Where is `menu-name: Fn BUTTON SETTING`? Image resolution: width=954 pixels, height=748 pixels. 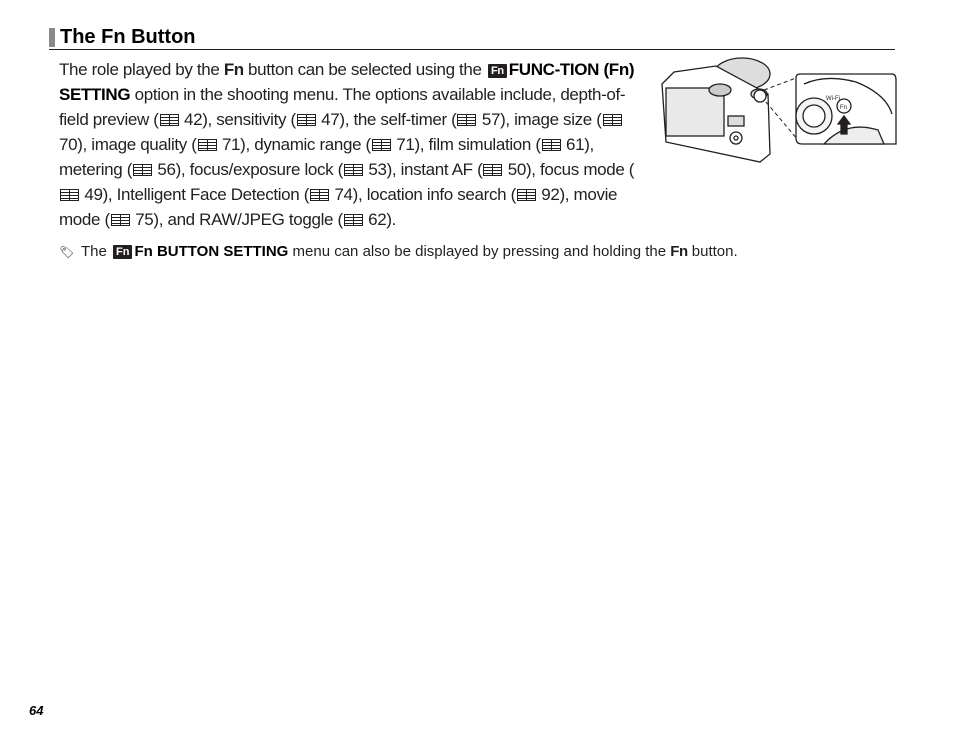 menu-name: Fn BUTTON SETTING is located at coordinates (211, 251).